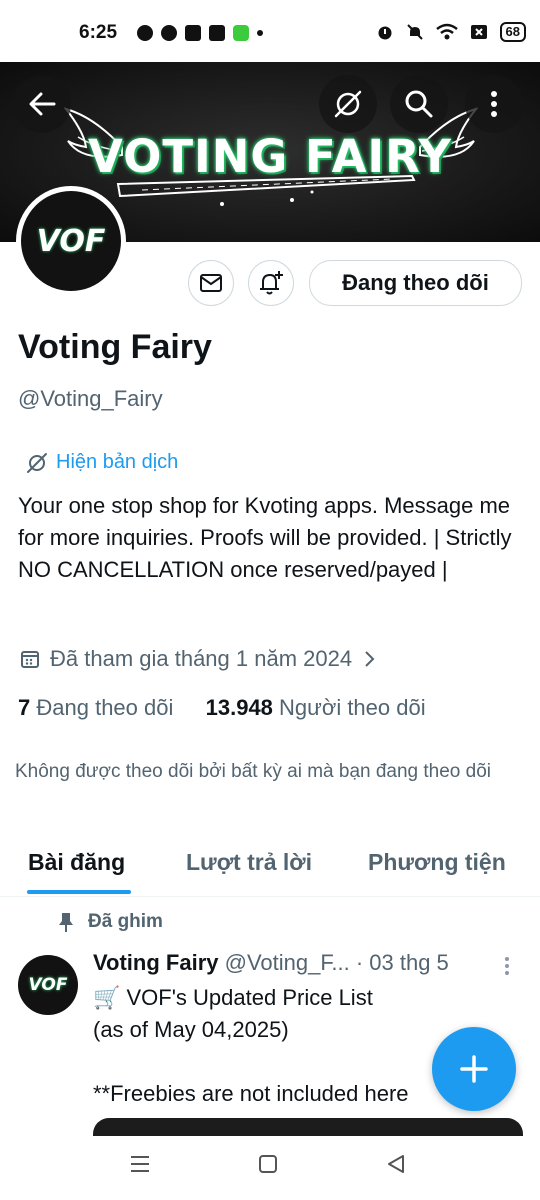  Describe the element at coordinates (512, 32) in the screenshot. I see `battery-indicator: 68` at that location.